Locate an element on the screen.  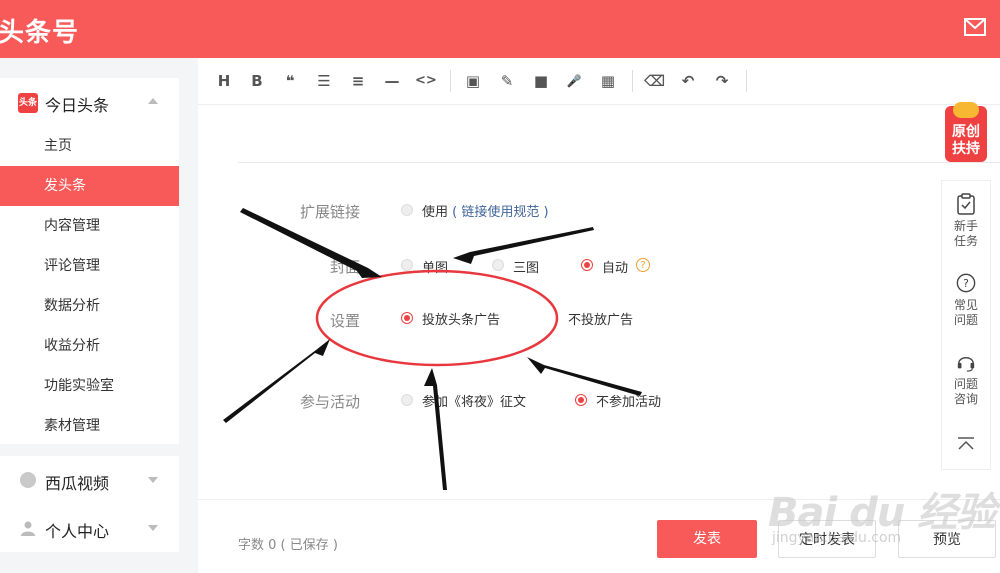
side-tools-panel: 新手 任务 ? 常见 问题 问题 咨询 is located at coordinates (966, 325).